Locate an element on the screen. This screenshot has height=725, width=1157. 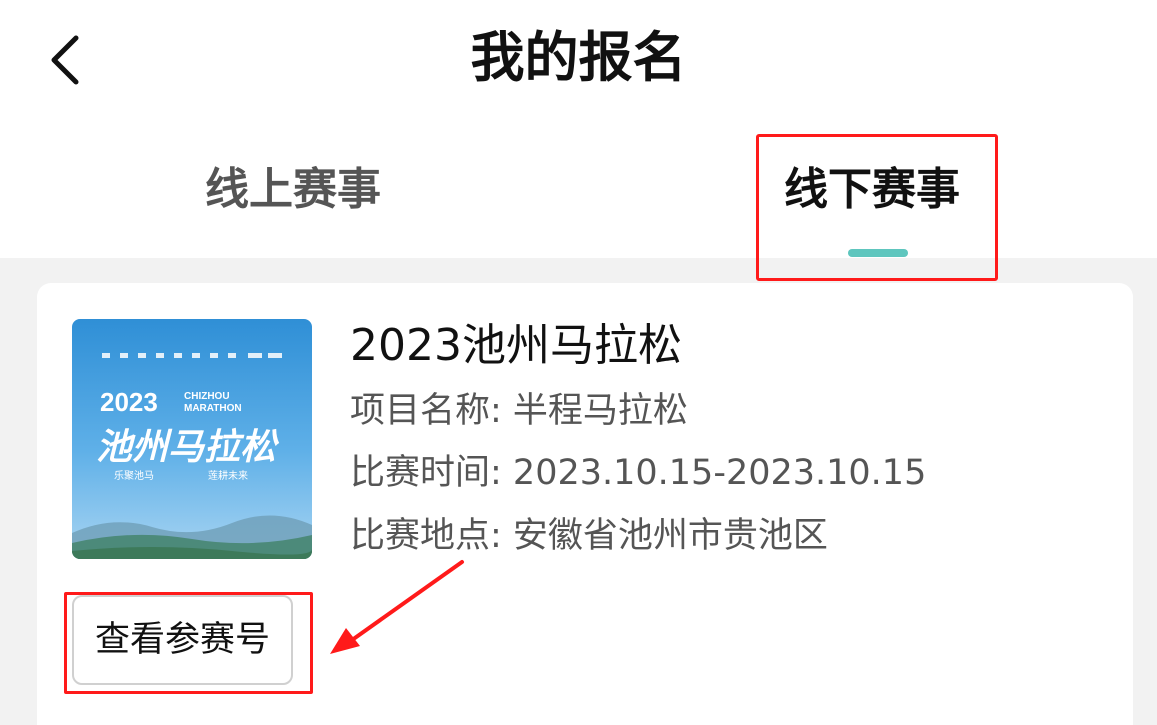
tab-offline-events: 线下赛事 is located at coordinates (872, 190).